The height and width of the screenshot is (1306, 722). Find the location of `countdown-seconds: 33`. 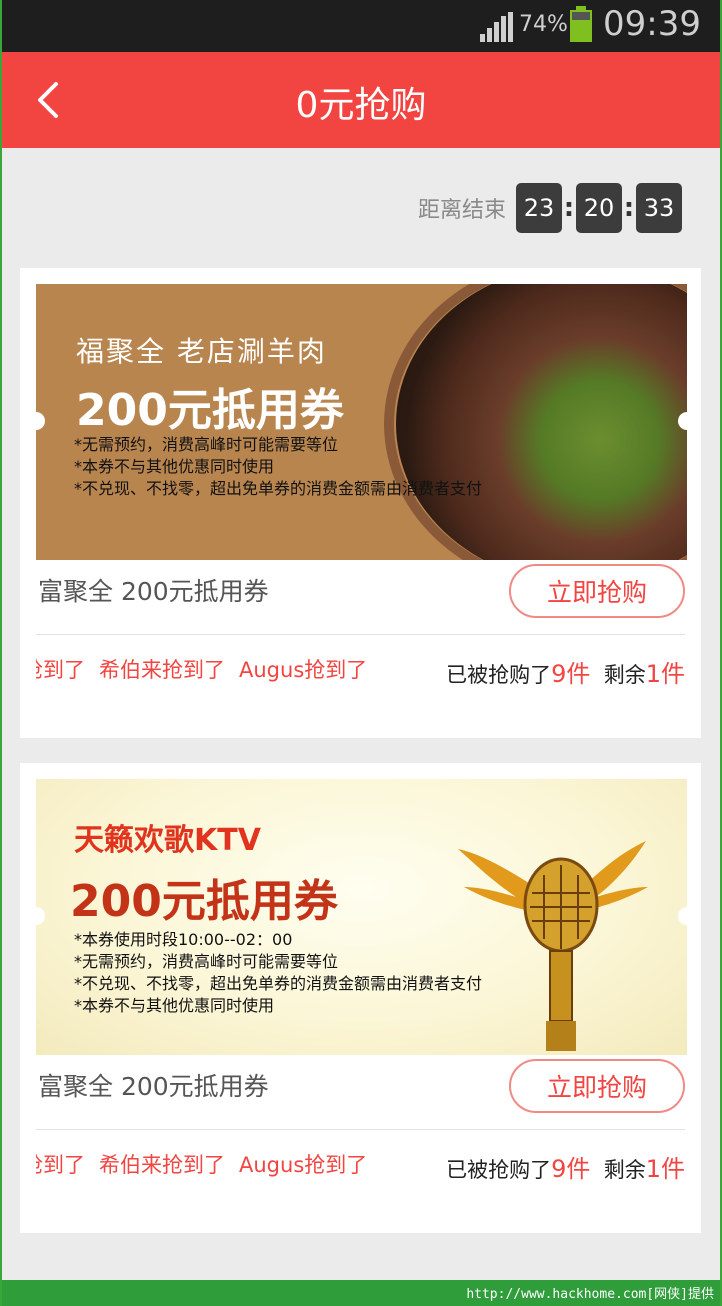

countdown-seconds: 33 is located at coordinates (659, 208).